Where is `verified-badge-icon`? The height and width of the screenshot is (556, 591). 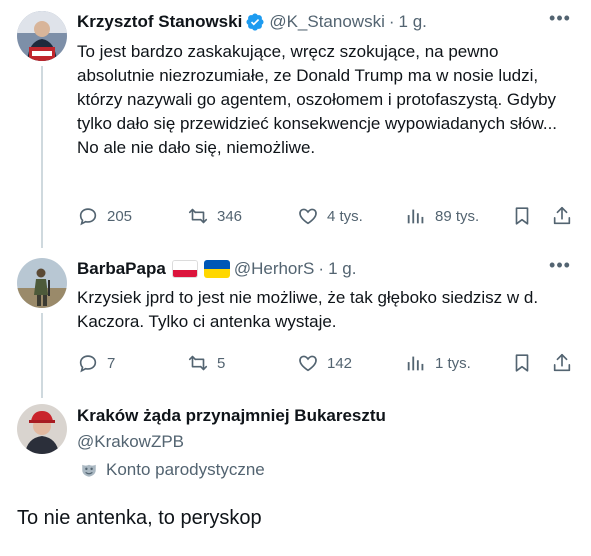 verified-badge-icon is located at coordinates (255, 22).